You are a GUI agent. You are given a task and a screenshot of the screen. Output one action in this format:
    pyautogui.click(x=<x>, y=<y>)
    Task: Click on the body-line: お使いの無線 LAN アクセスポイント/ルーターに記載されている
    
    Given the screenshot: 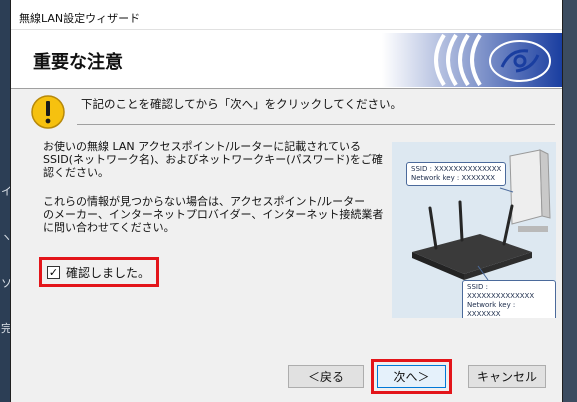 What is the action you would take?
    pyautogui.click(x=202, y=146)
    